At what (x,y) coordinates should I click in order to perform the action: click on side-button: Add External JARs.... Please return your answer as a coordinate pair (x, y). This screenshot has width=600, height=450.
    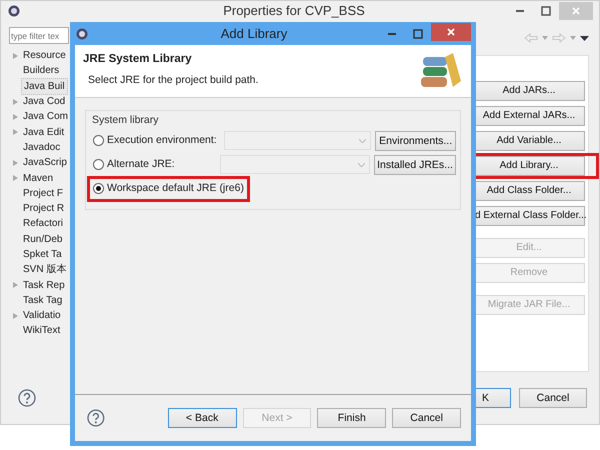
    Looking at the image, I should click on (529, 116).